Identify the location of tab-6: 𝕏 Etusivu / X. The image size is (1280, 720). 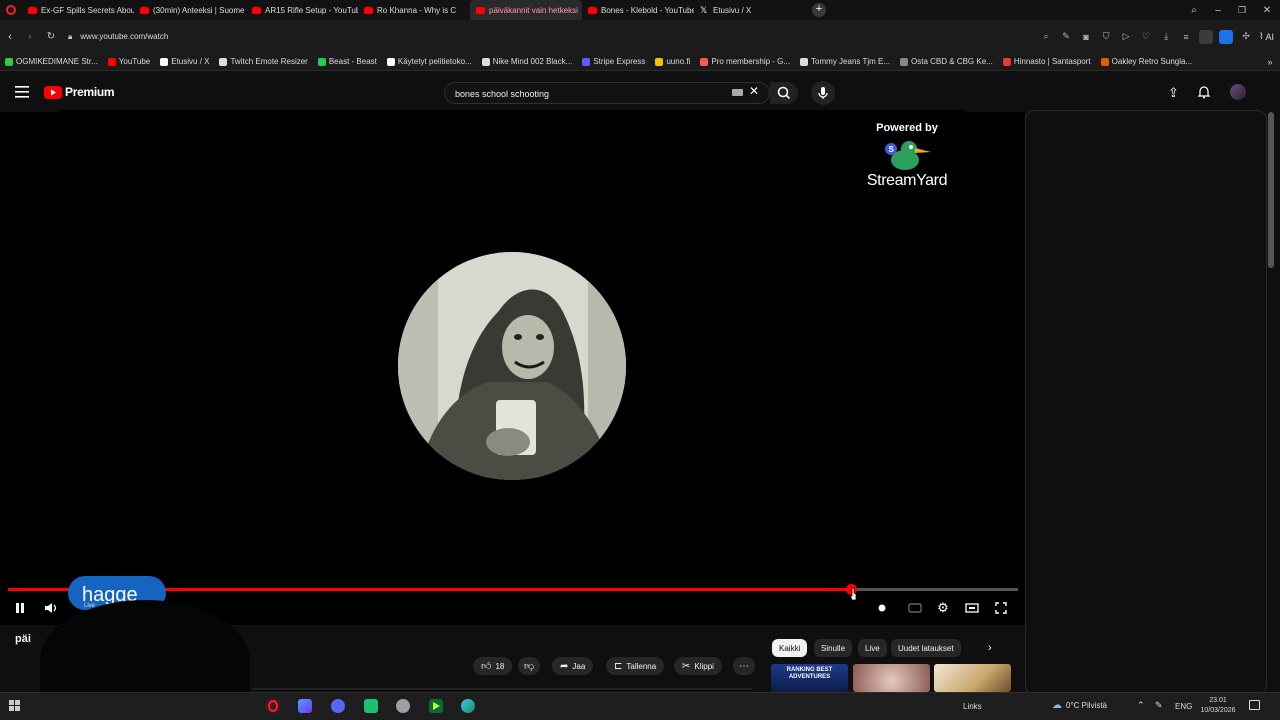
(750, 10).